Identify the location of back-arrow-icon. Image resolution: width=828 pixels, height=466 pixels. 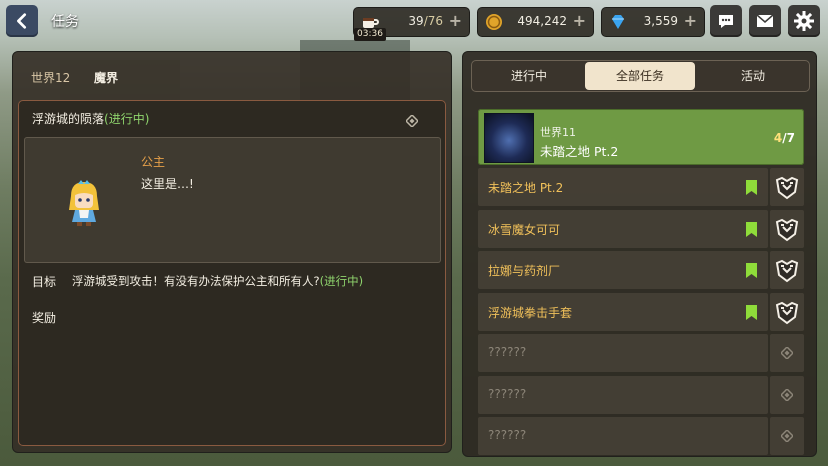
(22, 21).